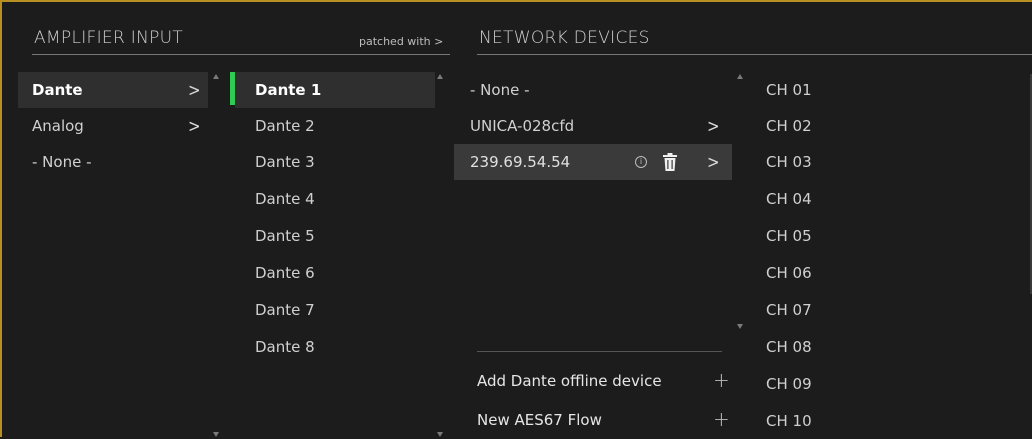  What do you see at coordinates (520, 162) in the screenshot?
I see `network-device-label: 239.69.54.54` at bounding box center [520, 162].